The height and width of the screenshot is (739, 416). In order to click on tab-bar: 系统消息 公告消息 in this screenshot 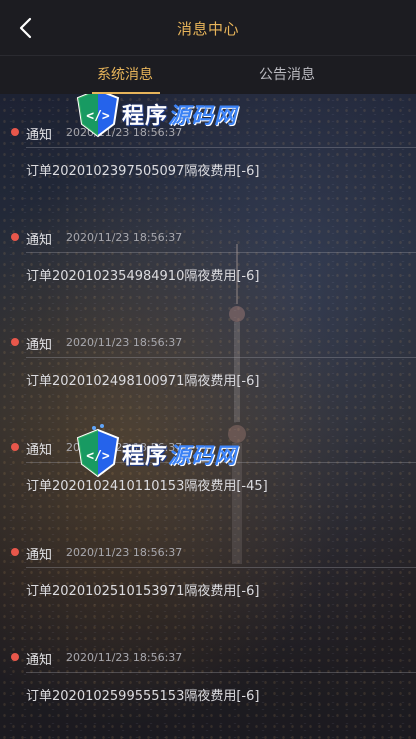, I will do `click(208, 75)`.